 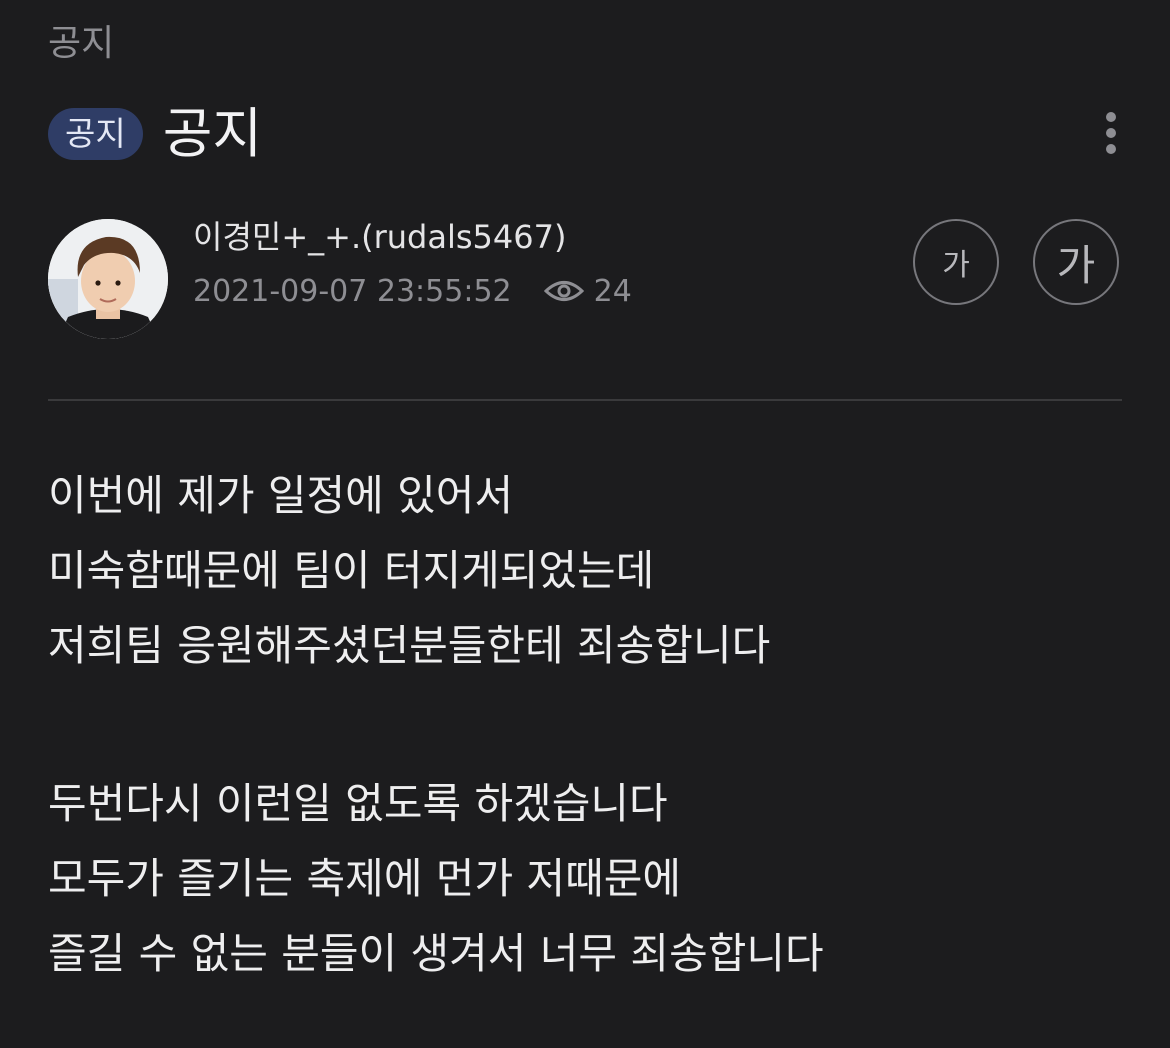 What do you see at coordinates (351, 570) in the screenshot?
I see `content-line: 미숙함때문에 팀이 터지게되었는데` at bounding box center [351, 570].